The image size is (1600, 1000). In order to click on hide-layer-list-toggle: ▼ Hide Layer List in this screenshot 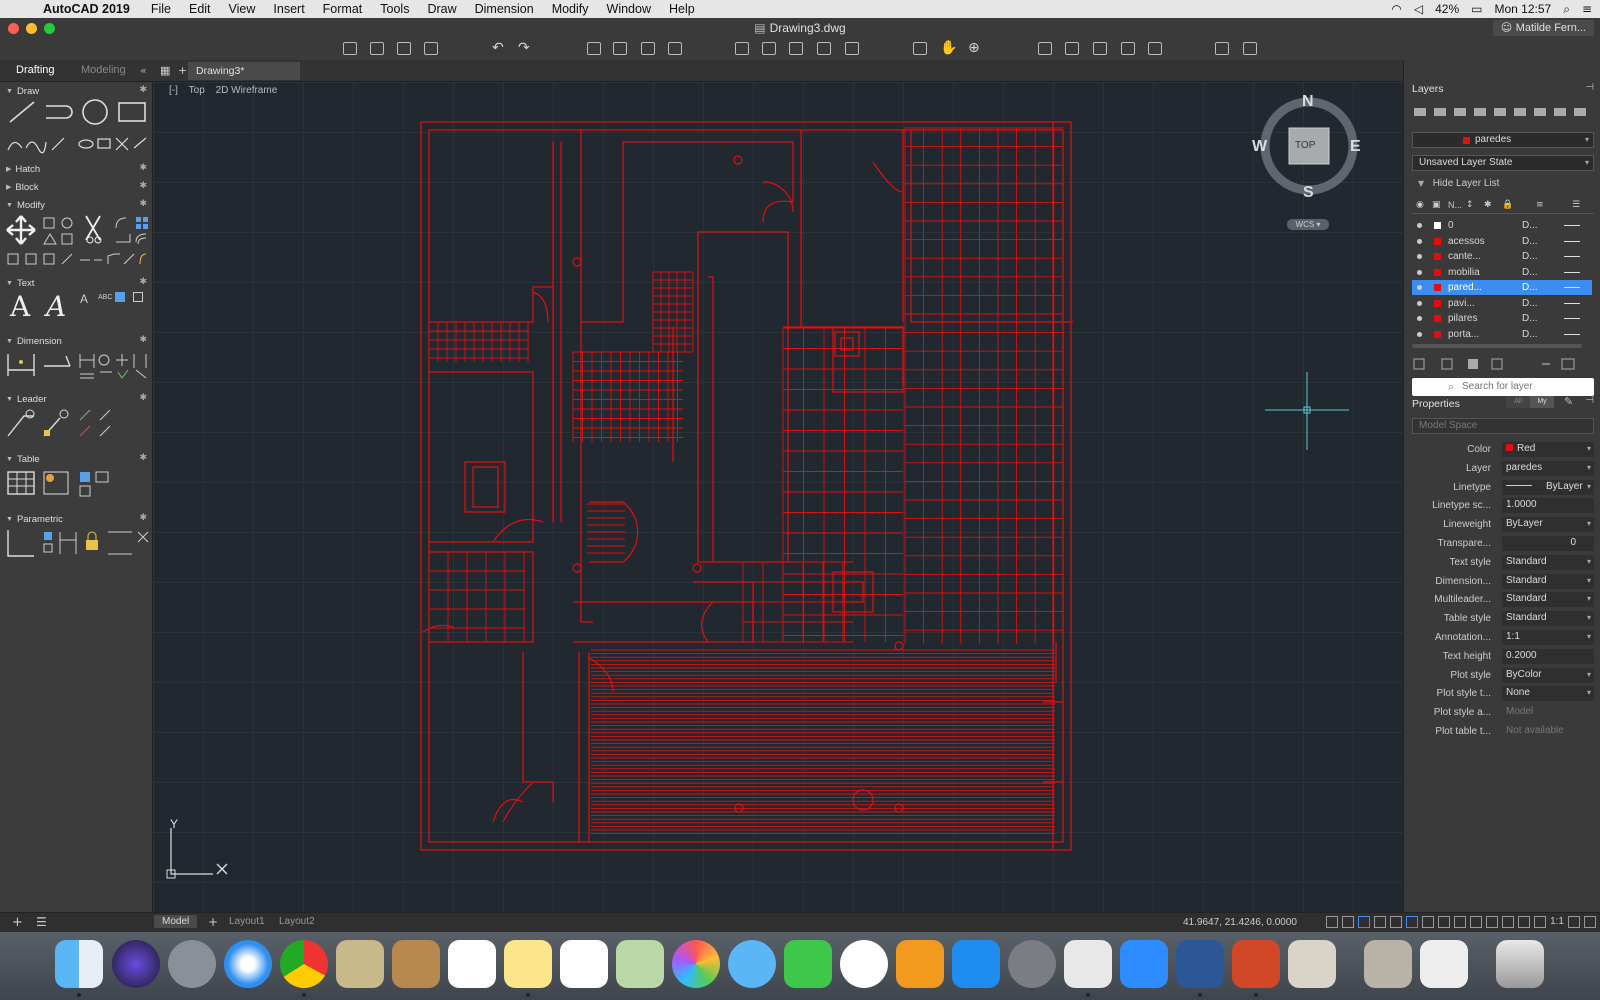, I will do `click(1458, 183)`.